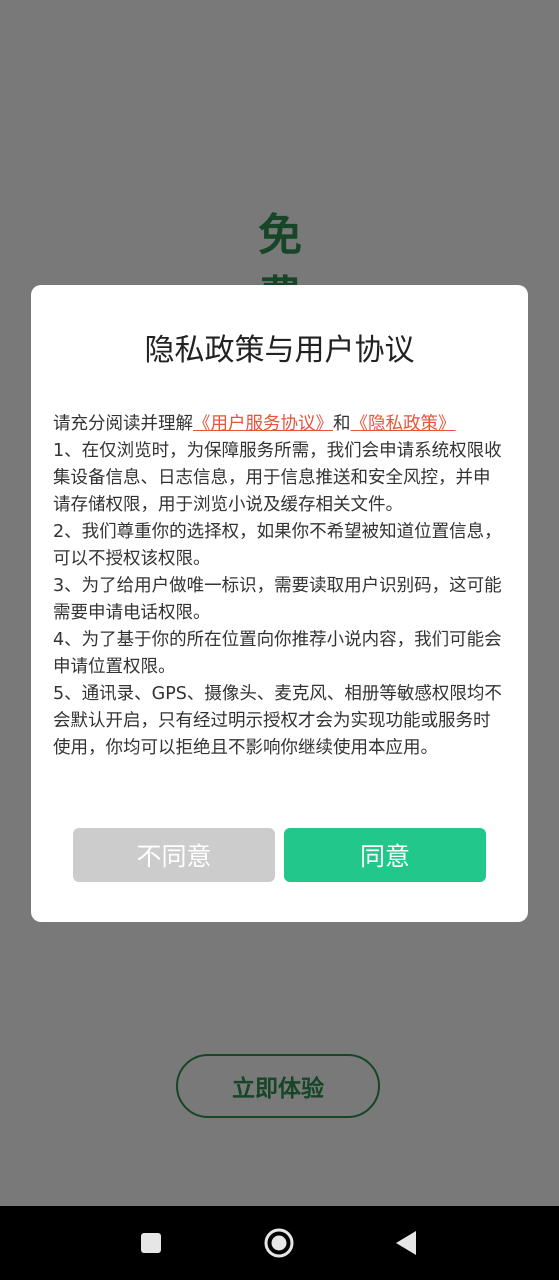 The width and height of the screenshot is (559, 1280). Describe the element at coordinates (123, 424) in the screenshot. I see `intro-text: 请充分阅读并理解` at that location.